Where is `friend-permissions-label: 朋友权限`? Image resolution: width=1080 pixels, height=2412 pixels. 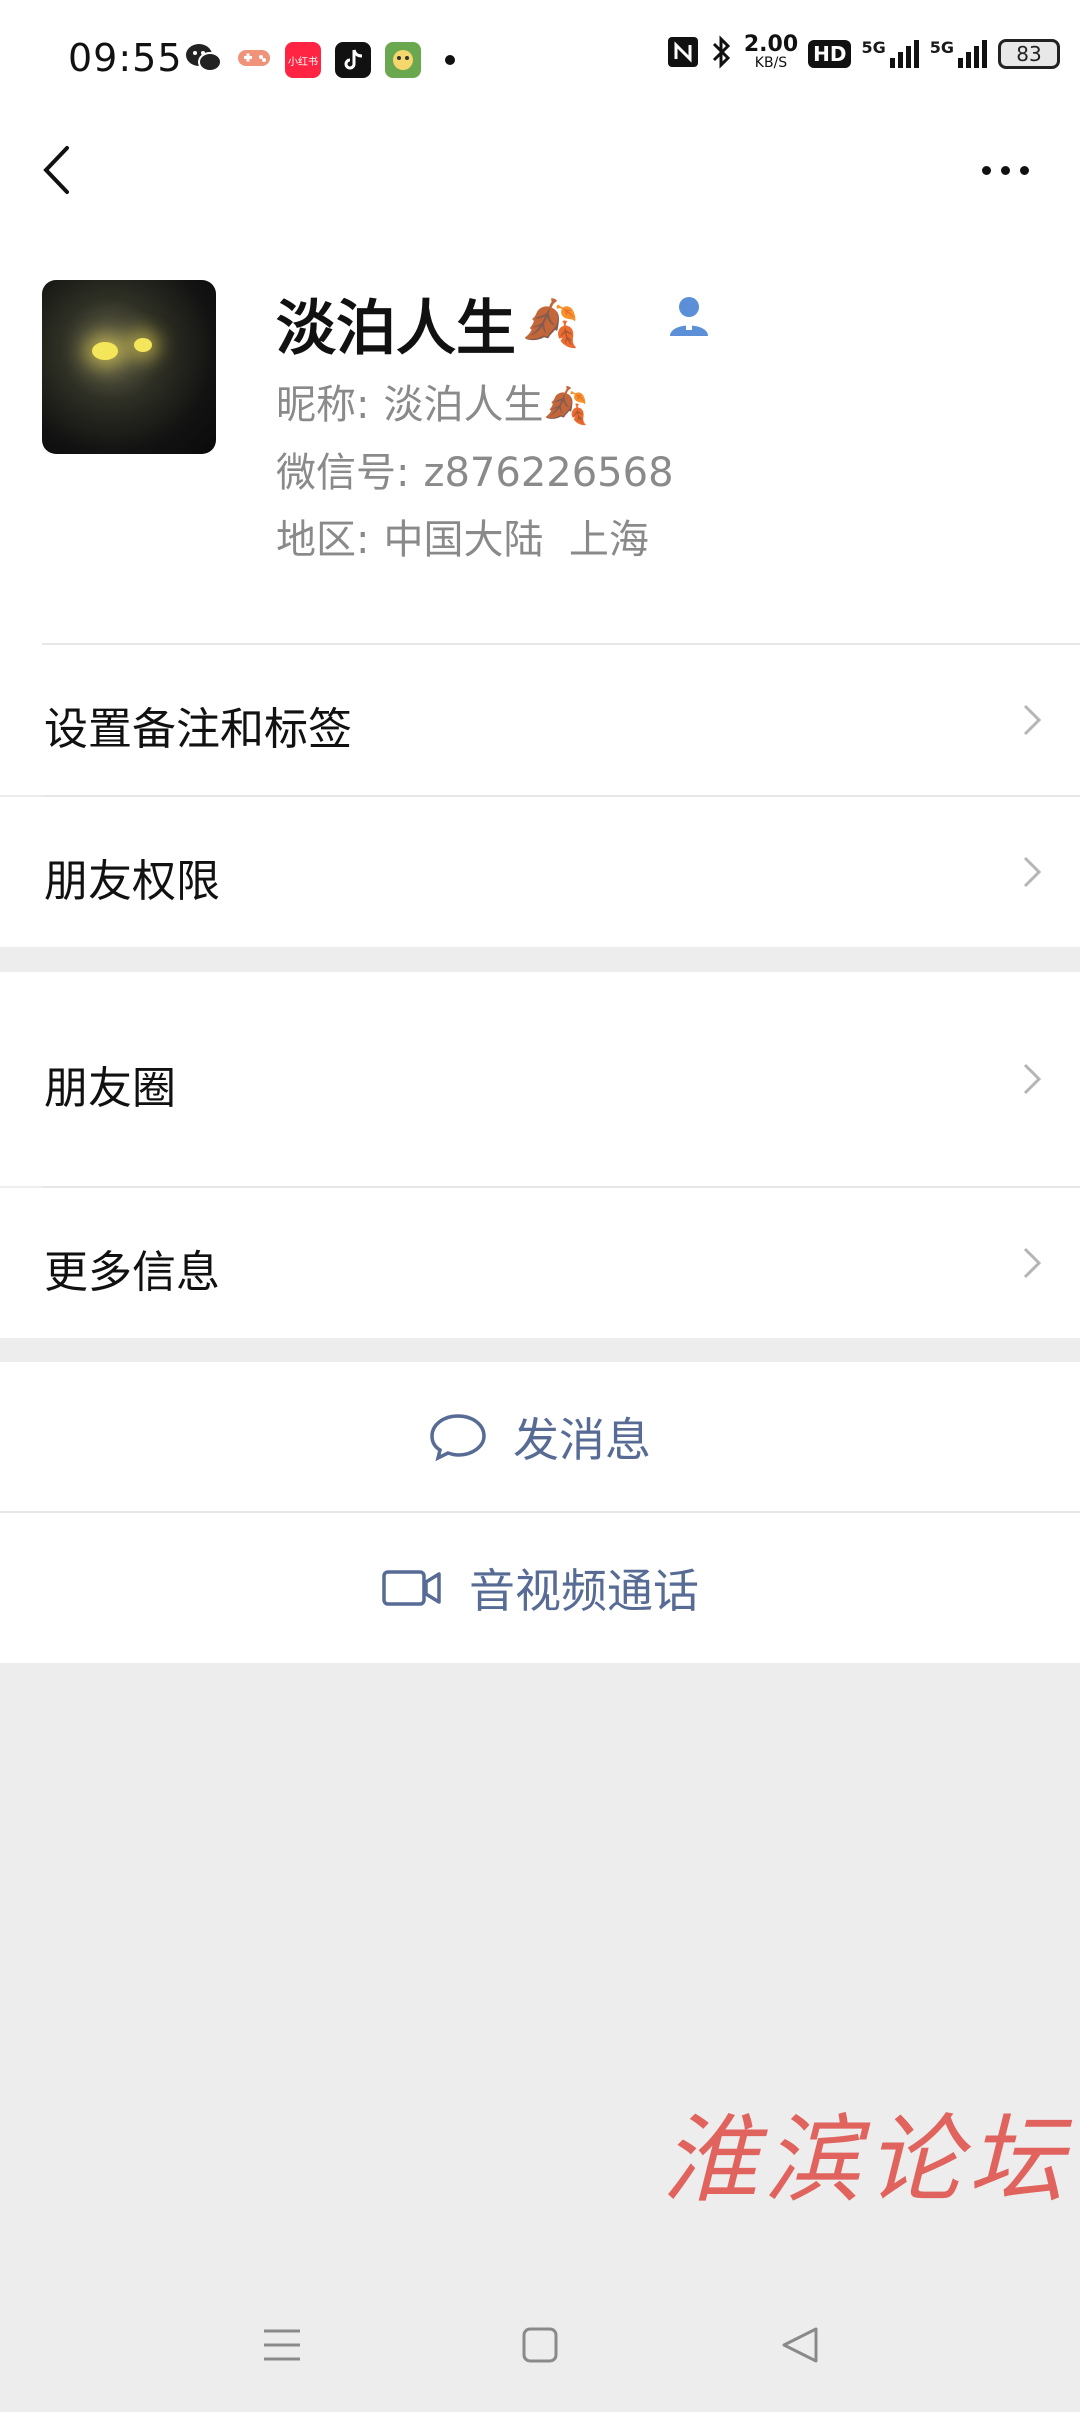
friend-permissions-label: 朋友权限 is located at coordinates (132, 881).